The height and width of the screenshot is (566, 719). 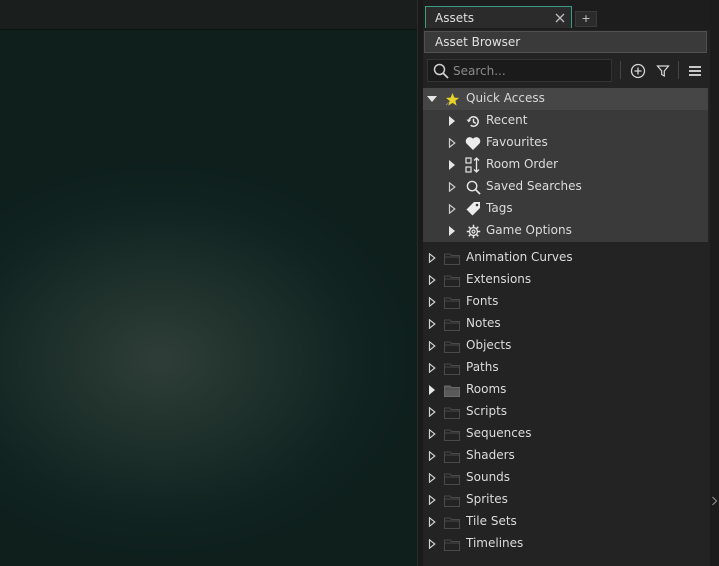 I want to click on quick-access-item-label: Recent, so click(x=507, y=120).